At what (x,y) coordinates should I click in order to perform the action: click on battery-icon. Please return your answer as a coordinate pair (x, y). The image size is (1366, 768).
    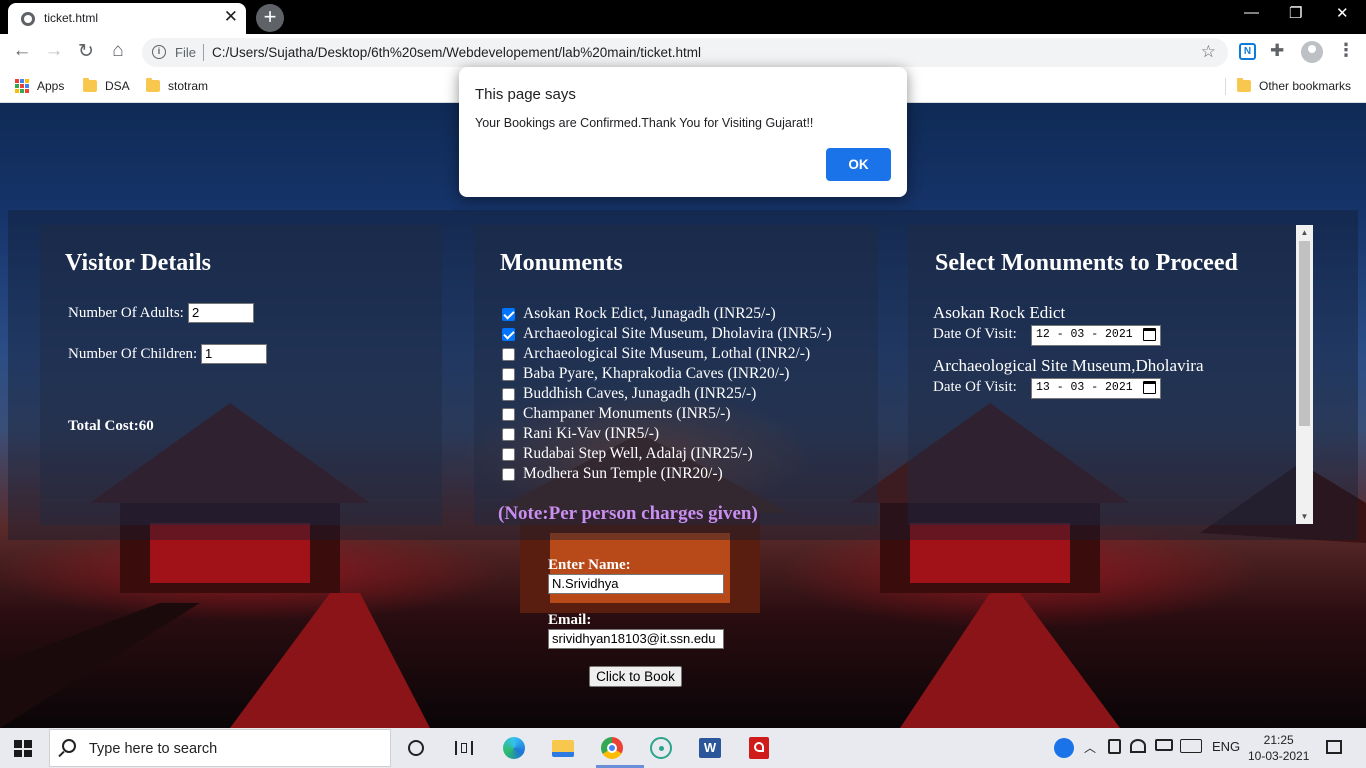
    Looking at the image, I should click on (1164, 745).